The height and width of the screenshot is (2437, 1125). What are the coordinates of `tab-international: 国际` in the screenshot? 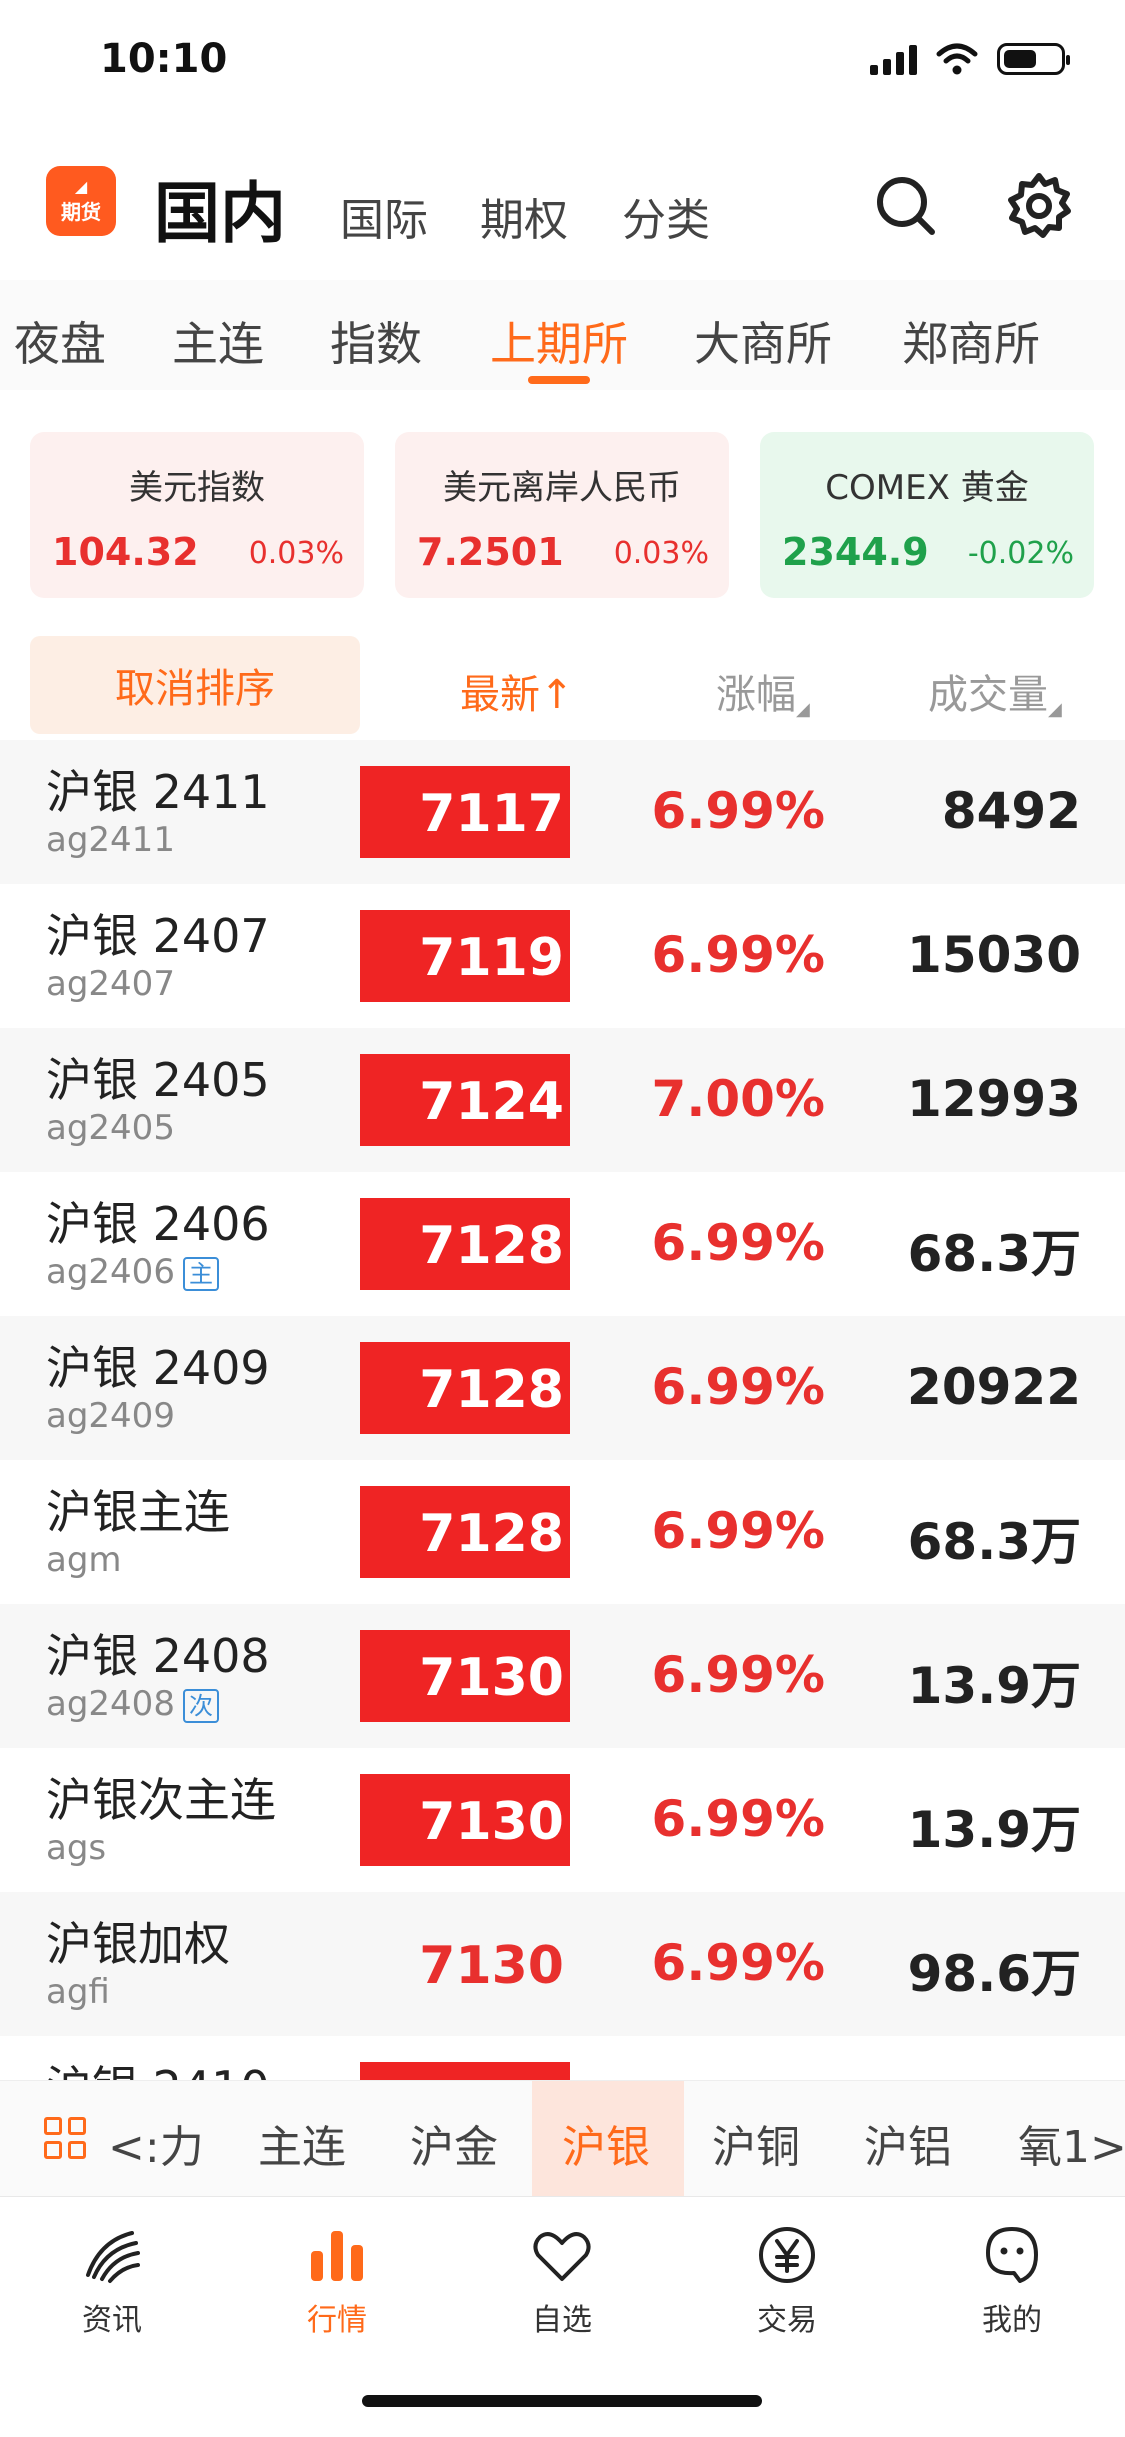 It's located at (384, 216).